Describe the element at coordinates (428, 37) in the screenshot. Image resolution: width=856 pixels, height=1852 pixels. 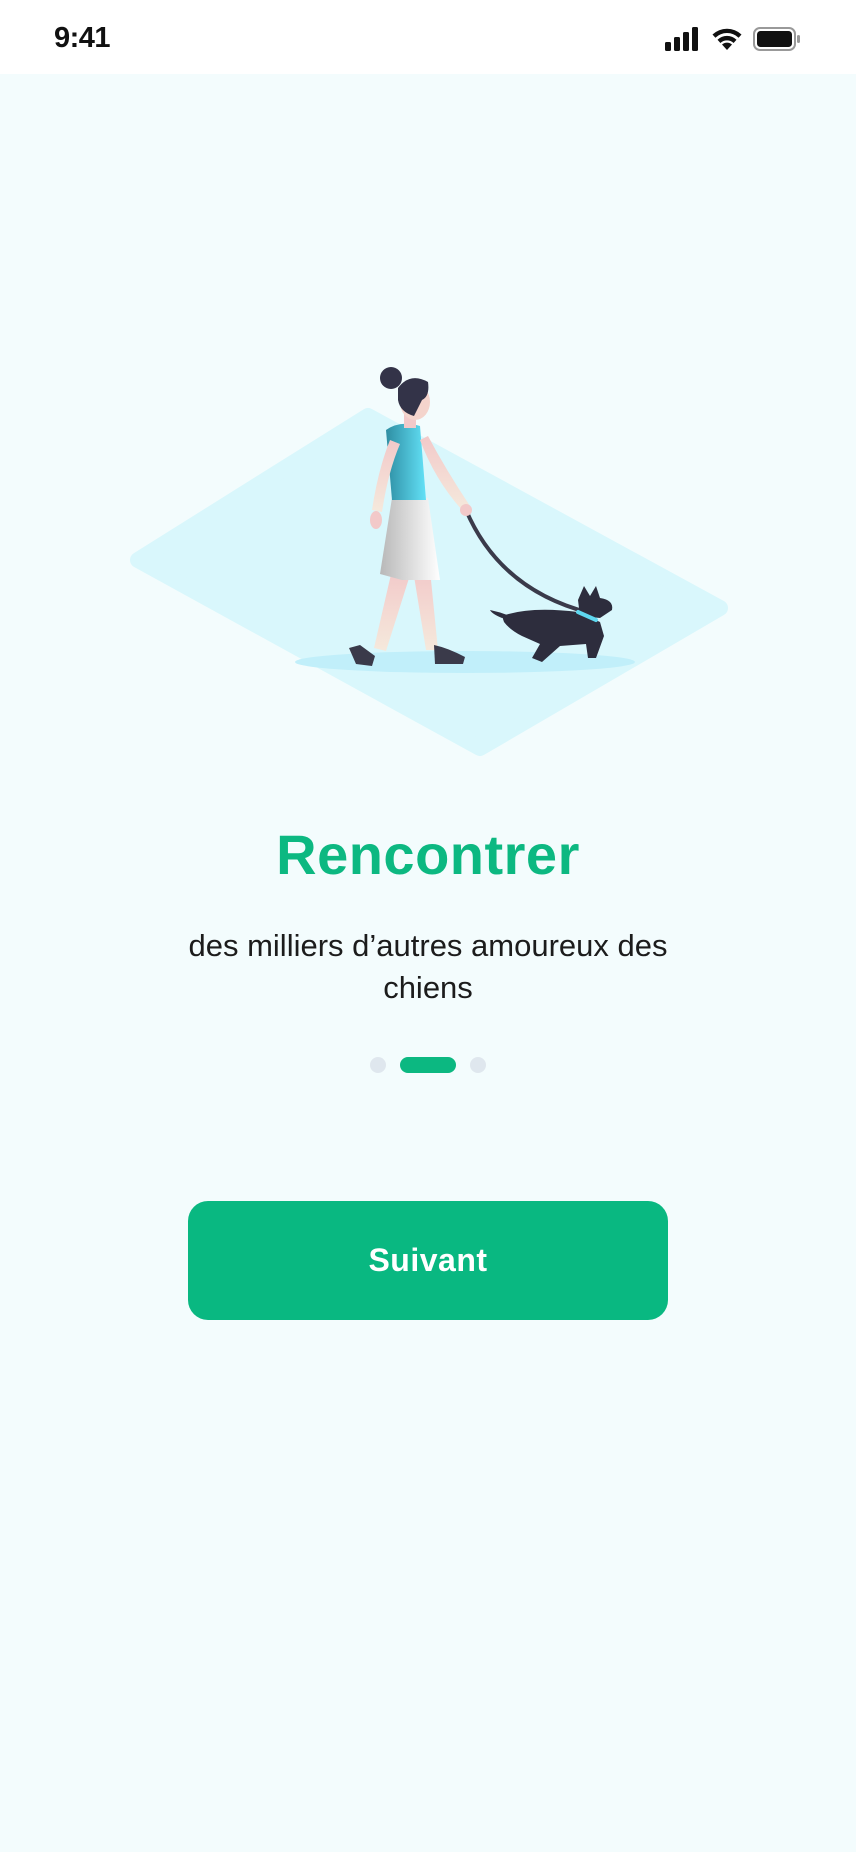
I see `status-bar: 9:41` at that location.